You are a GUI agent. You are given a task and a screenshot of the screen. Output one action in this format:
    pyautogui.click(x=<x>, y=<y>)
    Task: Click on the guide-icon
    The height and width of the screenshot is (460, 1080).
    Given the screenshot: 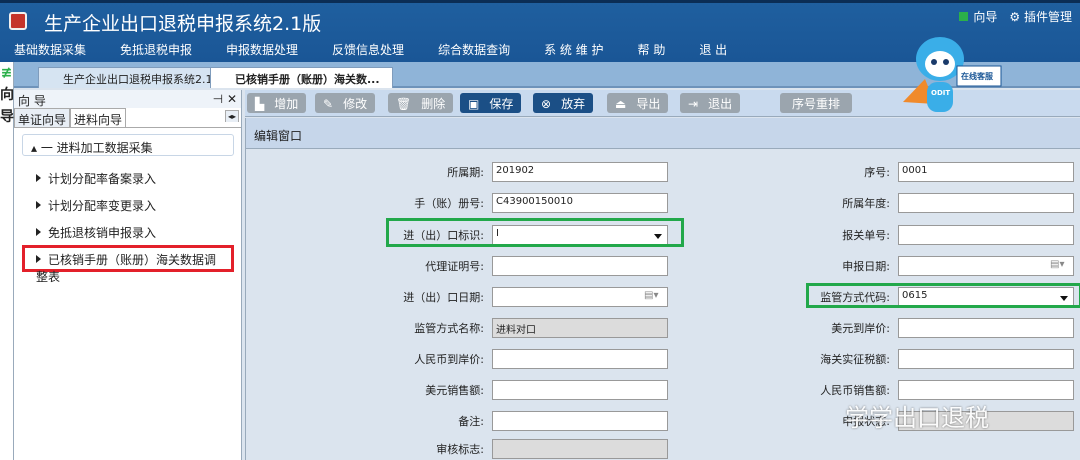 What is the action you would take?
    pyautogui.click(x=964, y=16)
    